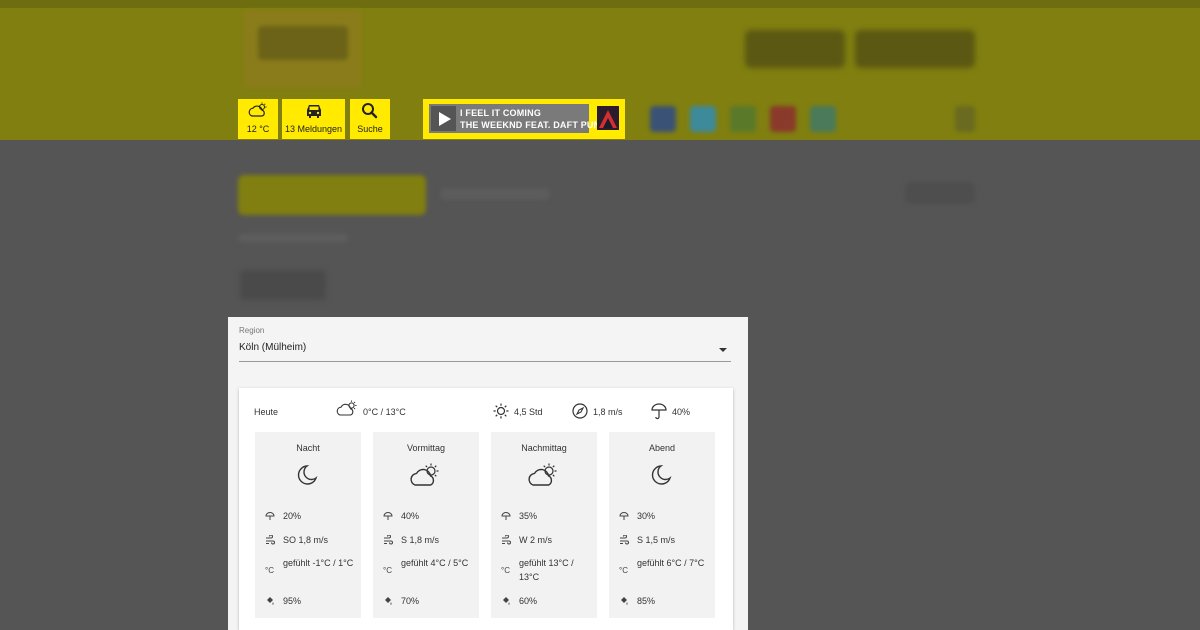  Describe the element at coordinates (608, 118) in the screenshot. I see `album-cover` at that location.